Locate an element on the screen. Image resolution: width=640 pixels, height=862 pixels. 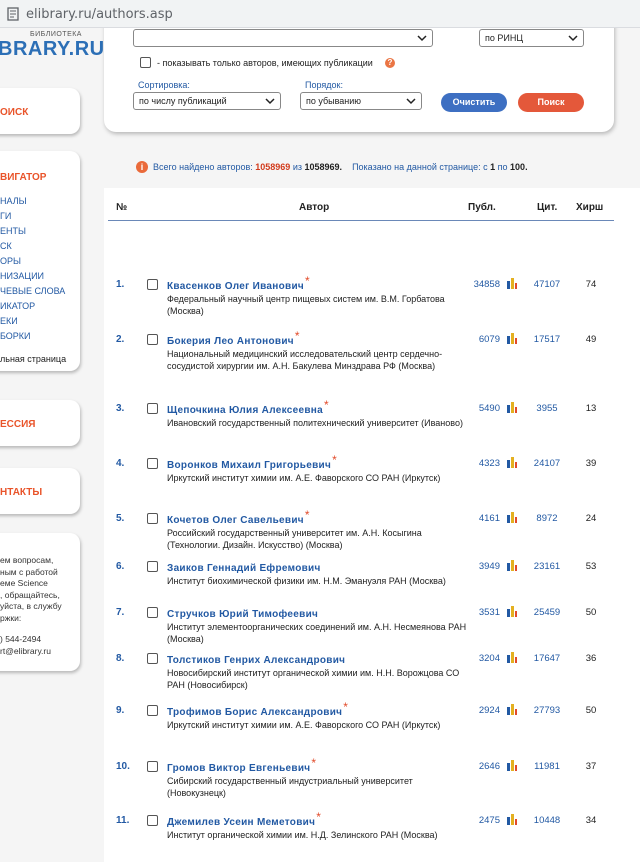
search-button: Поиск is located at coordinates (551, 102).